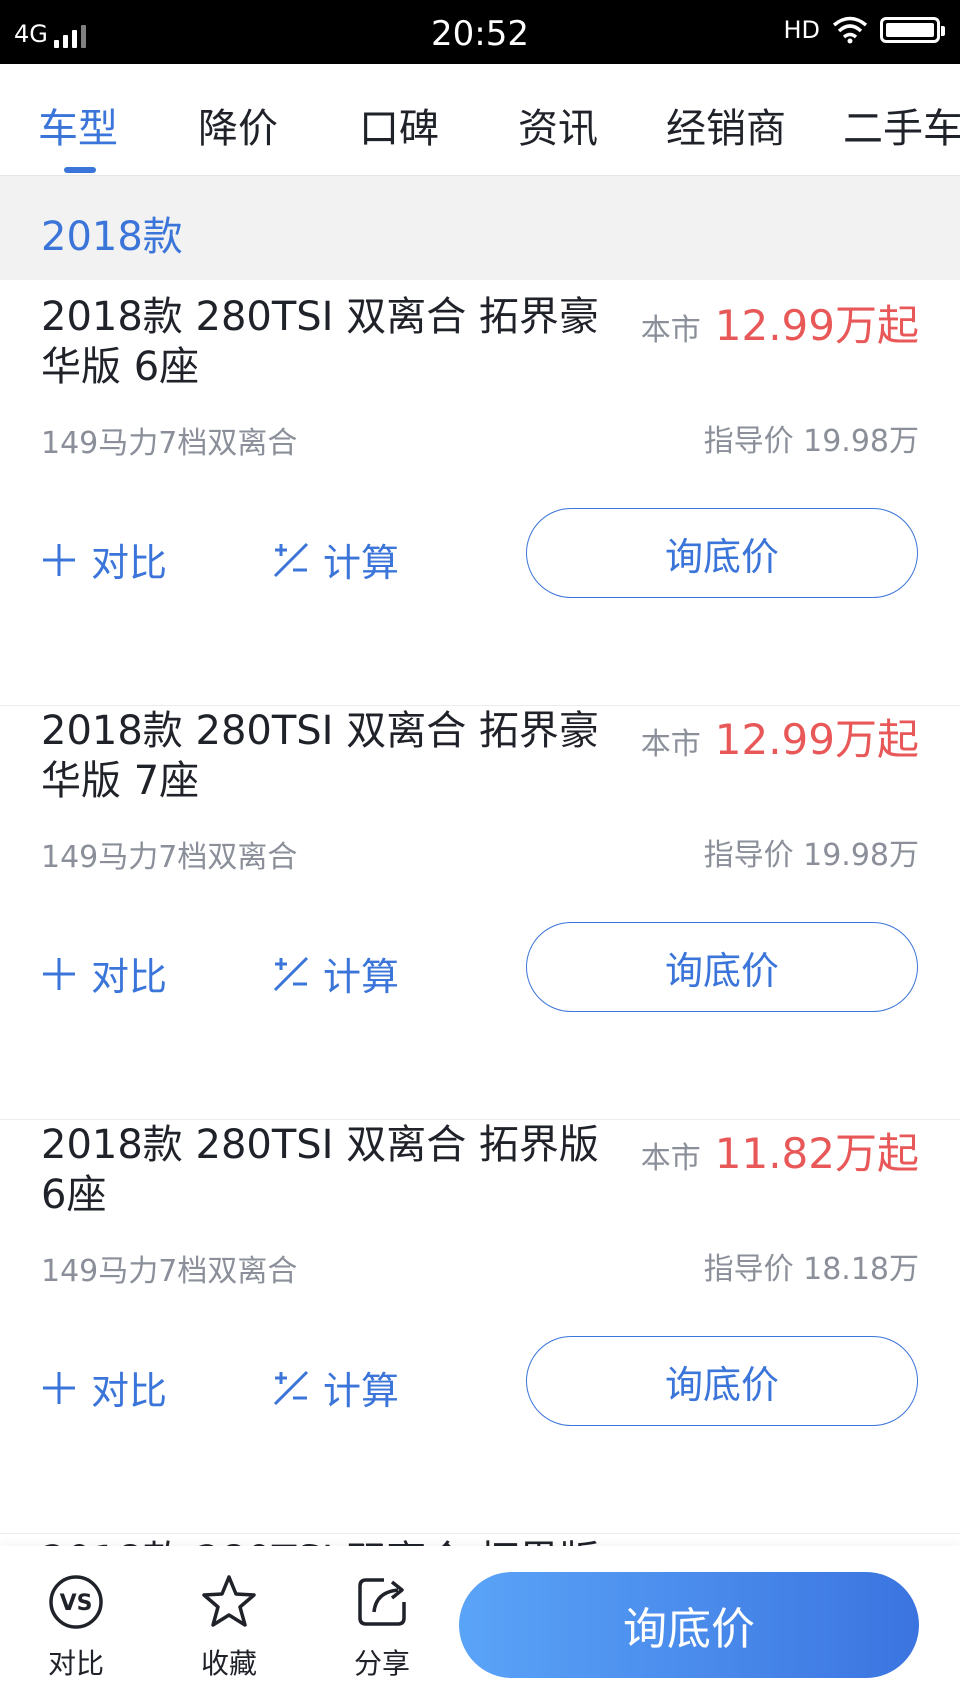 Image resolution: width=960 pixels, height=1706 pixels. What do you see at coordinates (399, 125) in the screenshot?
I see `tab-reviews: 口碑` at bounding box center [399, 125].